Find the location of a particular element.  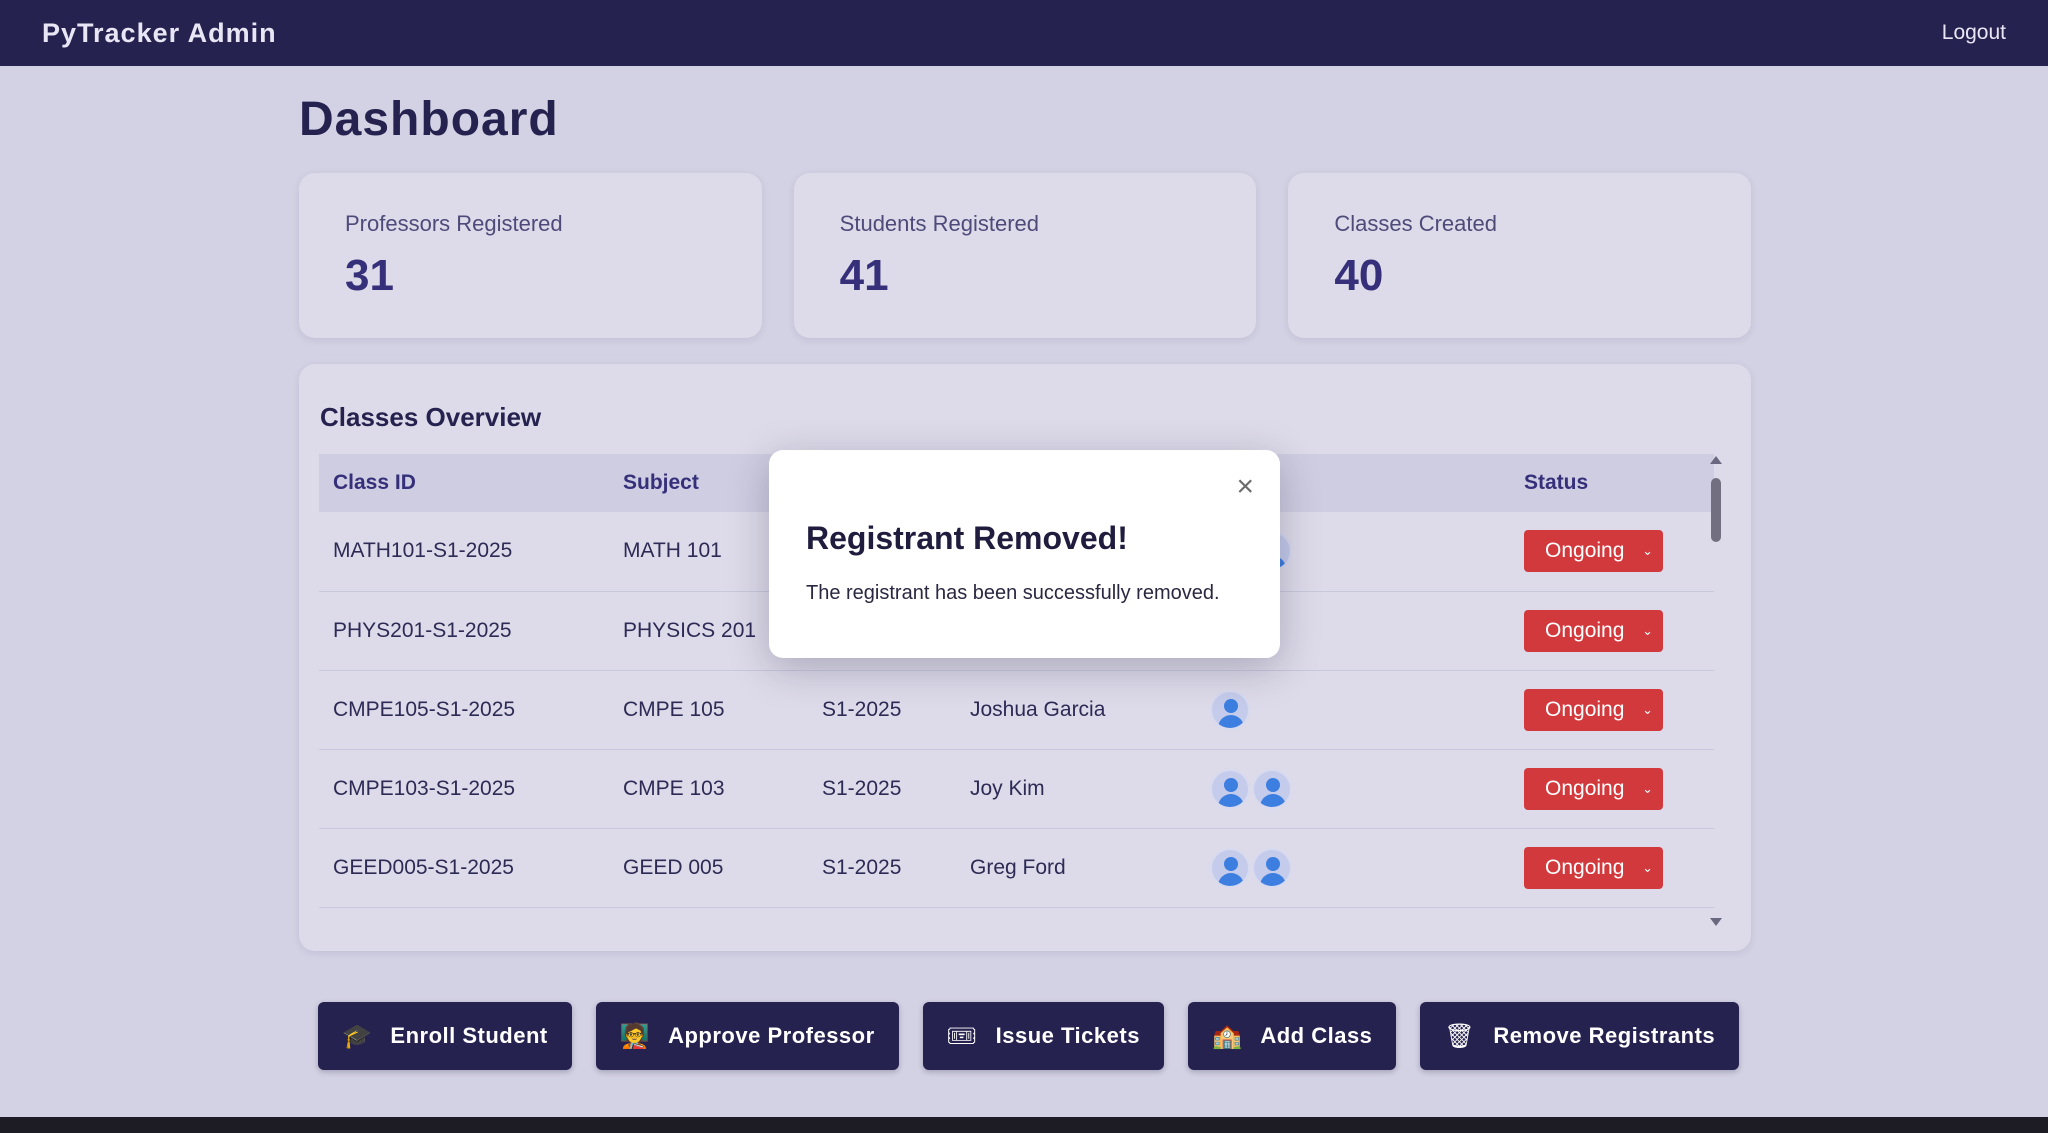

table-scrollbar is located at coordinates (1716, 691).